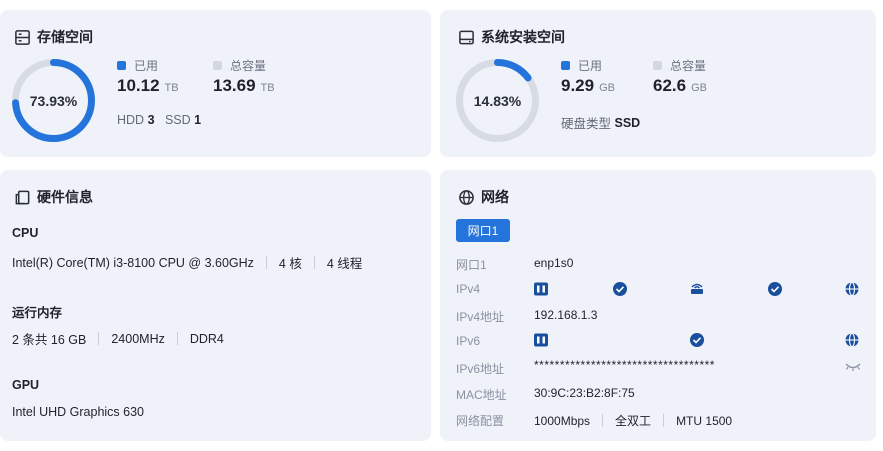  I want to click on storage-used-legend: 已用, so click(137, 65).